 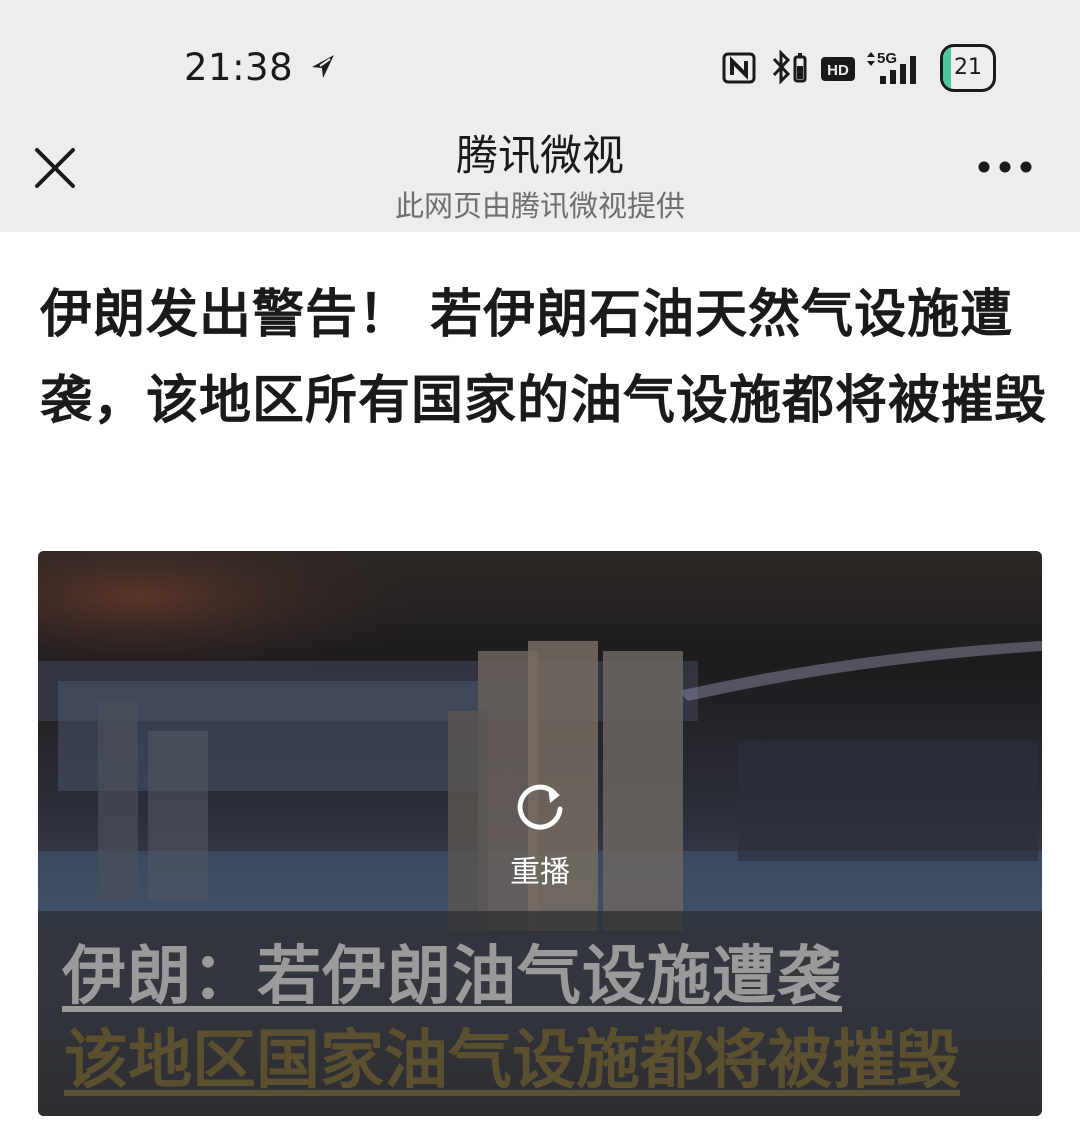 What do you see at coordinates (540, 807) in the screenshot?
I see `replay-icon` at bounding box center [540, 807].